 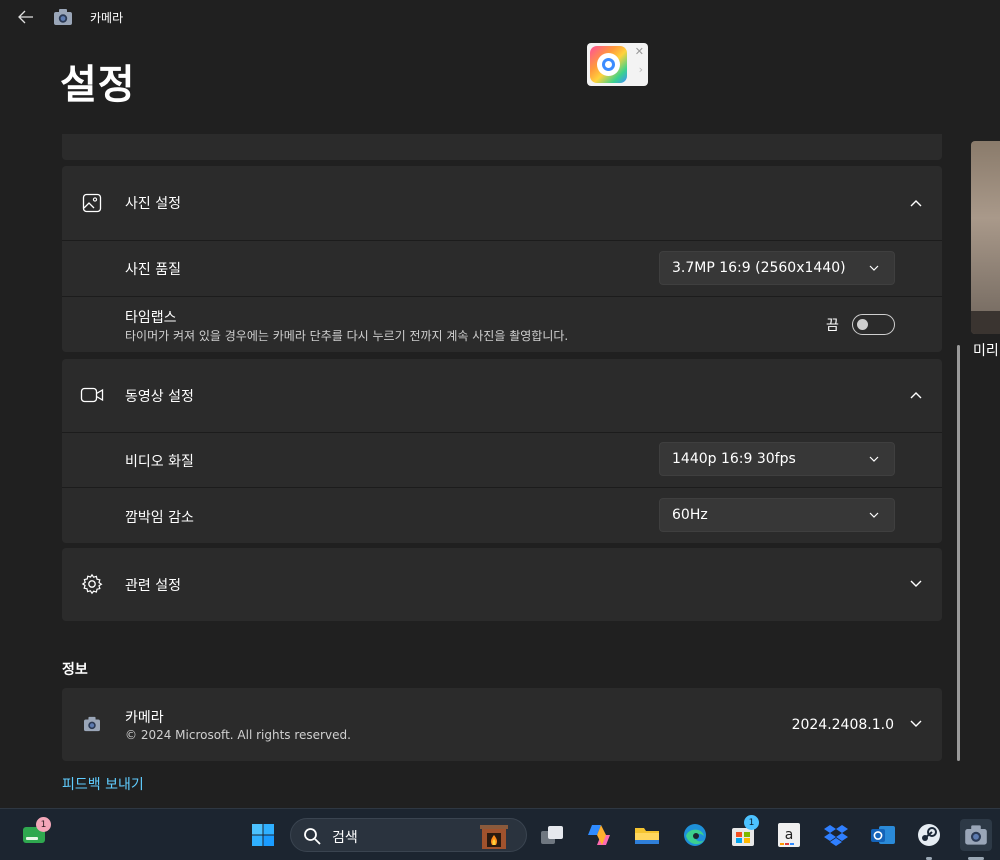 I want to click on photo-quality-row: 사진 품질 3.7MP 16:9 (2560x1440), so click(x=502, y=268).